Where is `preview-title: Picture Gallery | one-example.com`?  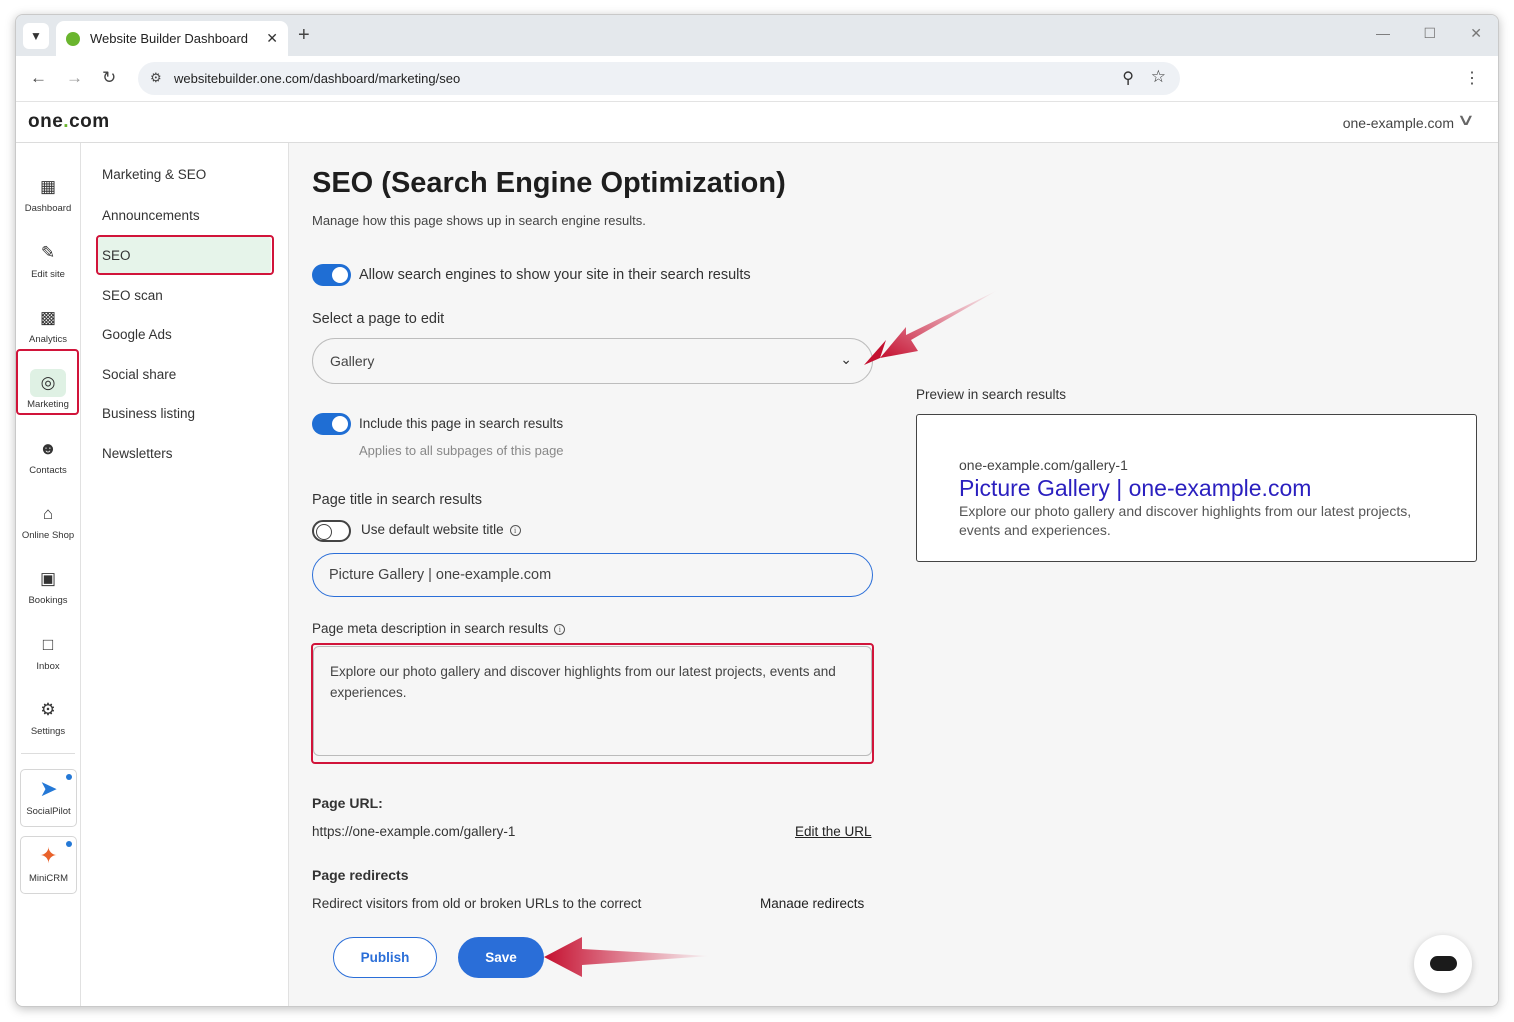 preview-title: Picture Gallery | one-example.com is located at coordinates (1135, 488).